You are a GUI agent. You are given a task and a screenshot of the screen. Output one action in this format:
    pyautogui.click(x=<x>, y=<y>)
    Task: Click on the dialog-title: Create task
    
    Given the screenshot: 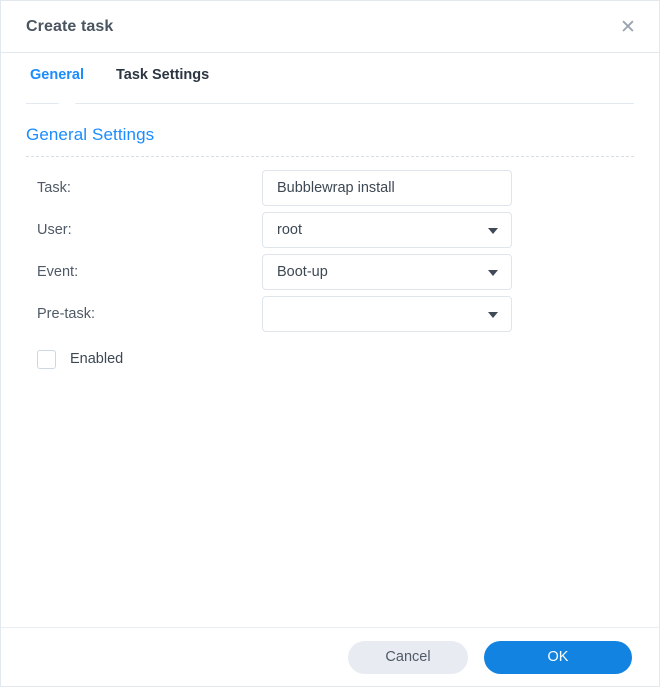 What is the action you would take?
    pyautogui.click(x=70, y=26)
    